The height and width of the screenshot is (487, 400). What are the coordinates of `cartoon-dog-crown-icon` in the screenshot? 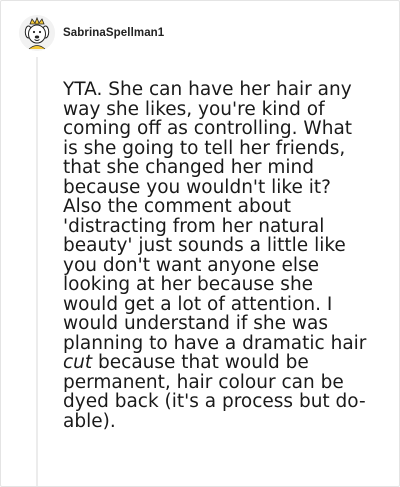 It's located at (37, 33).